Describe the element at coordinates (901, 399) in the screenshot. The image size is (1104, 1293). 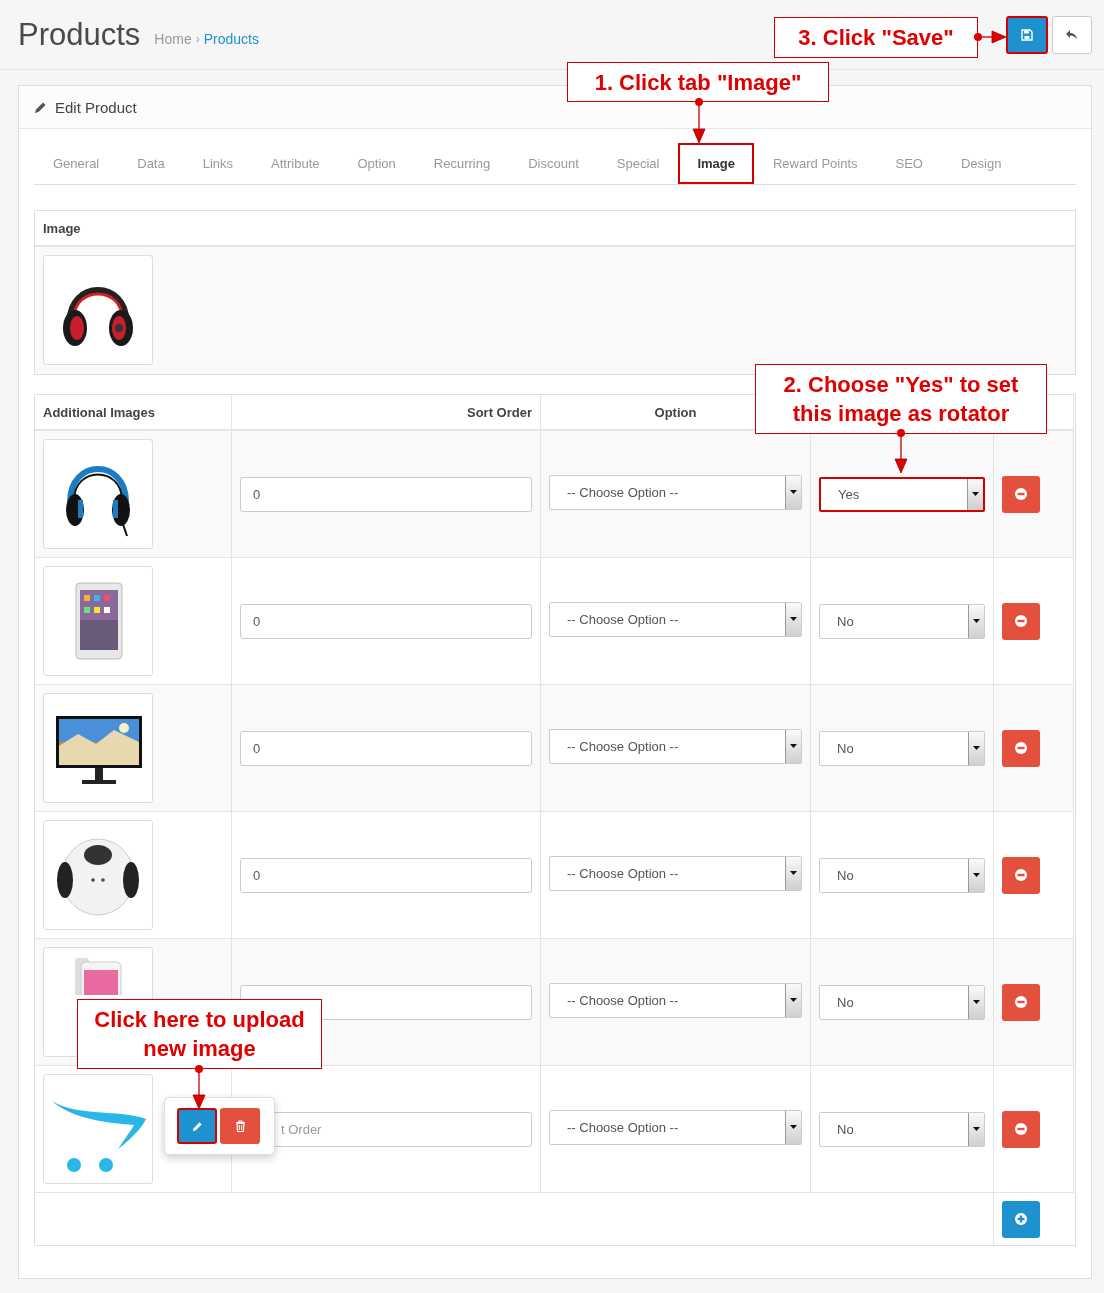
I see `instruction-tooltip: 2. Choose "Yes" to set this image as rotator` at that location.